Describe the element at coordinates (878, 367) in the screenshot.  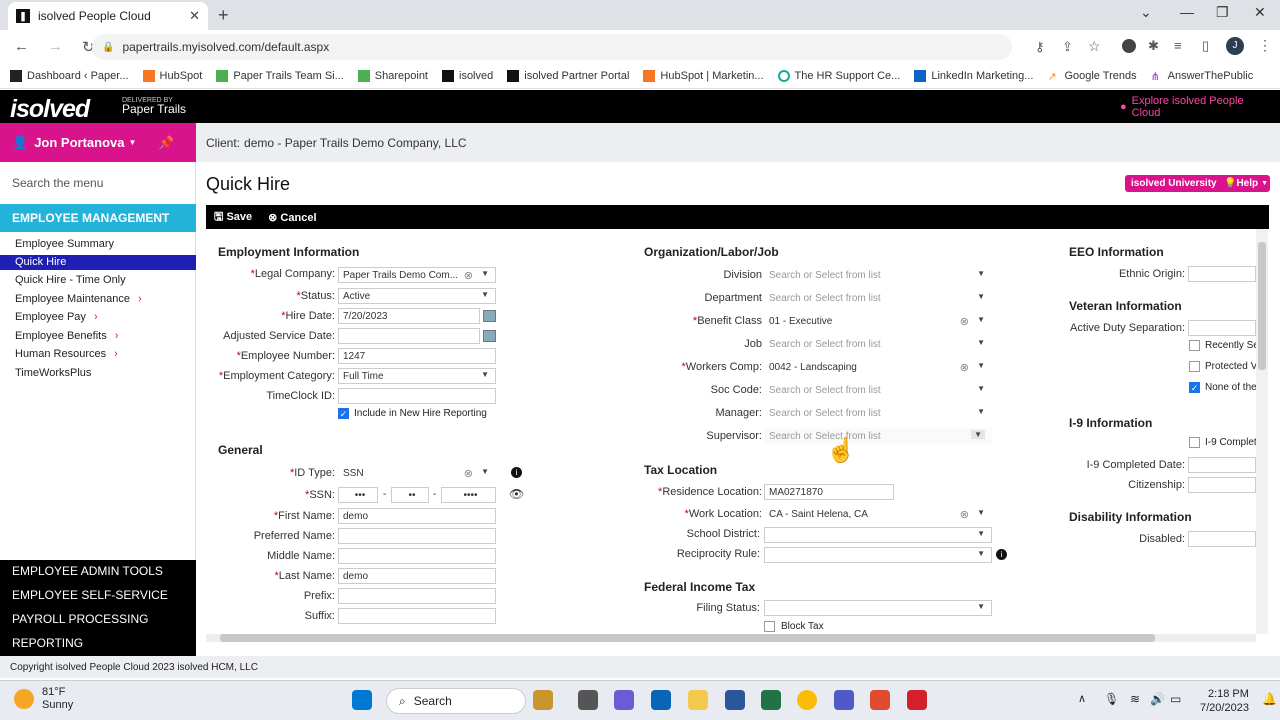
I see `workers-comp-select: 0042 - Landscaping ⊗ ▼` at that location.